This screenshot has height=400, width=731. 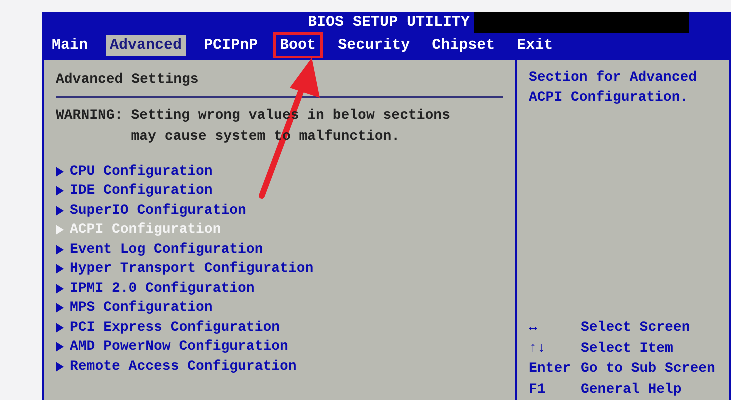 I want to click on menu-tab: Advanced, so click(x=146, y=45).